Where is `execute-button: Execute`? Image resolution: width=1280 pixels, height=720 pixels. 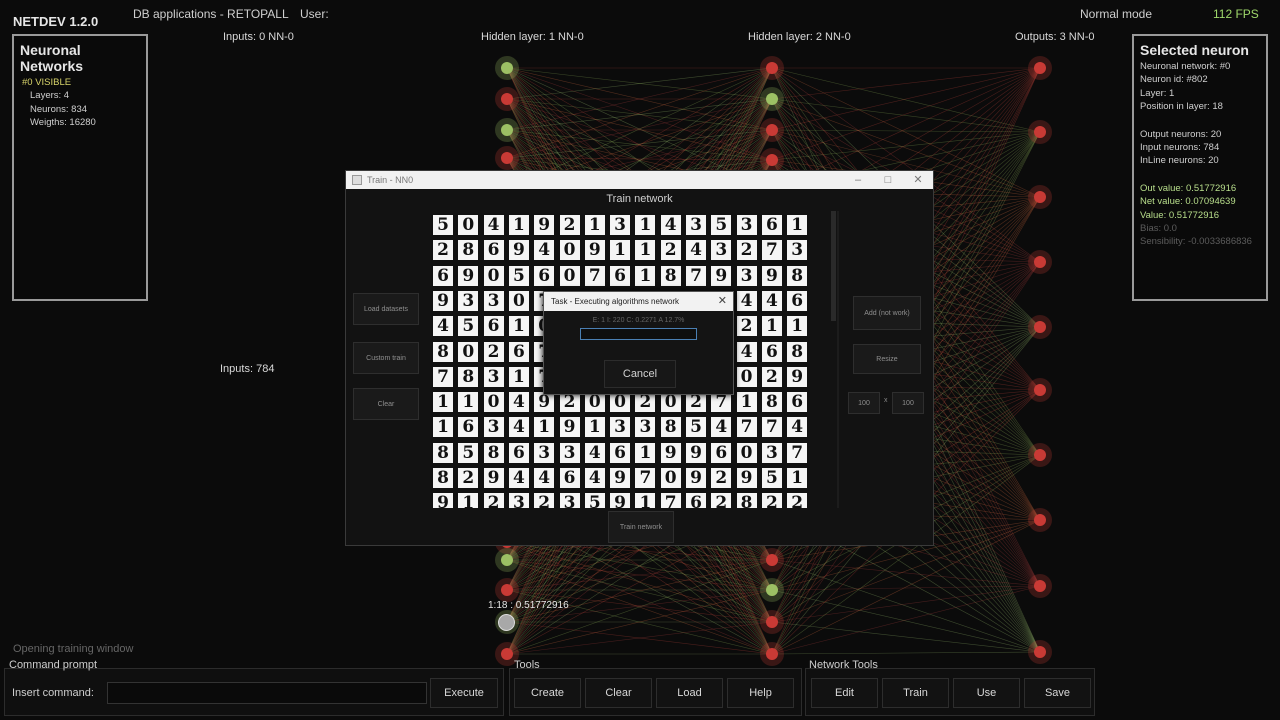 execute-button: Execute is located at coordinates (464, 693).